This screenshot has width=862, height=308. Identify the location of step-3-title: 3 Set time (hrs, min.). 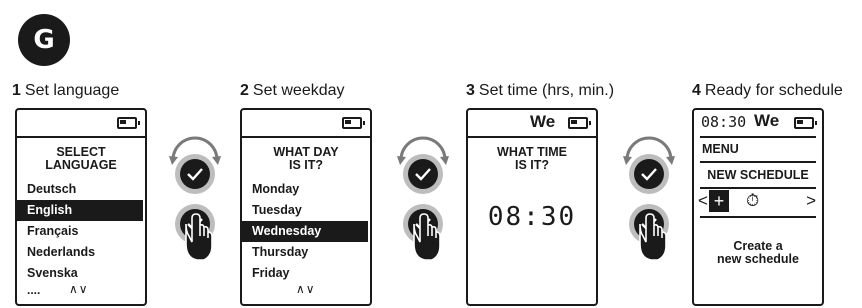
(540, 90).